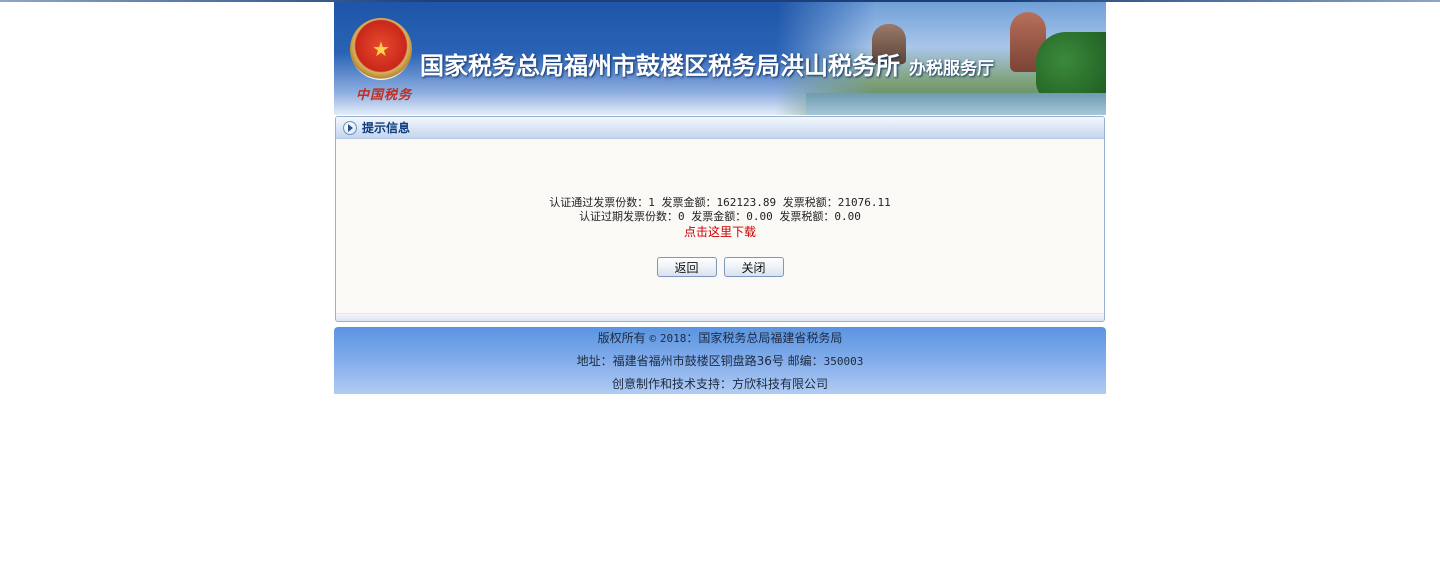 This screenshot has width=1440, height=575. What do you see at coordinates (951, 69) in the screenshot?
I see `site-subtitle: 办税服务厅` at bounding box center [951, 69].